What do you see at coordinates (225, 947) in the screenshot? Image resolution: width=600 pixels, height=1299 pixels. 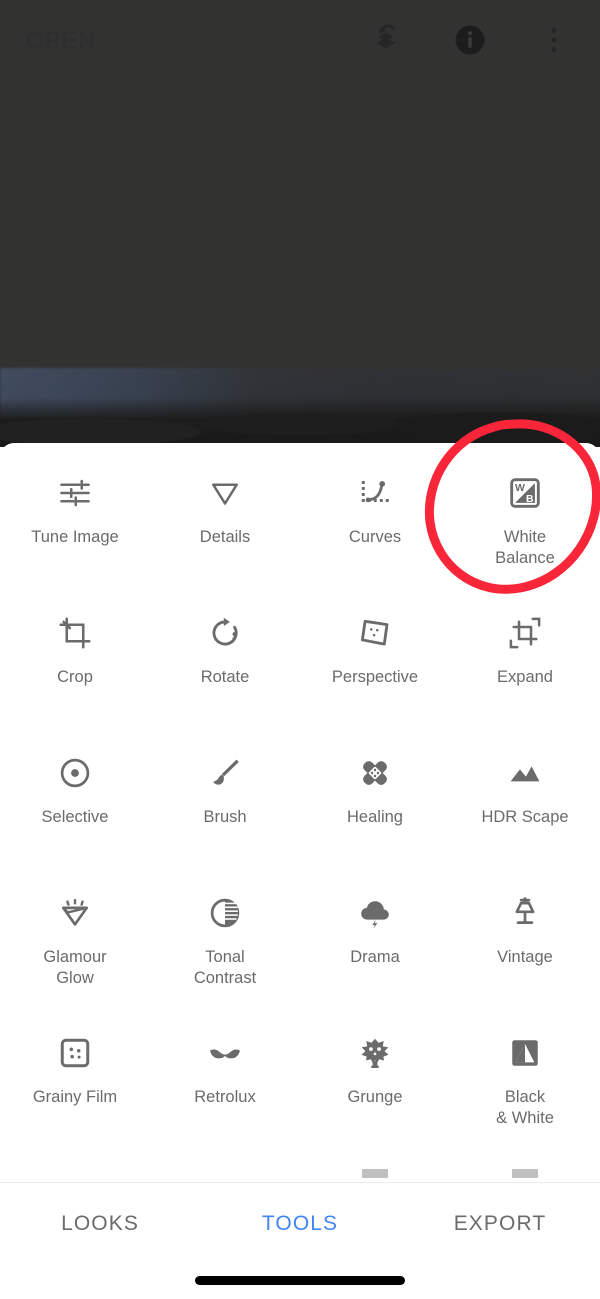 I see `tool-tonal-contrast: Tonal Contrast` at bounding box center [225, 947].